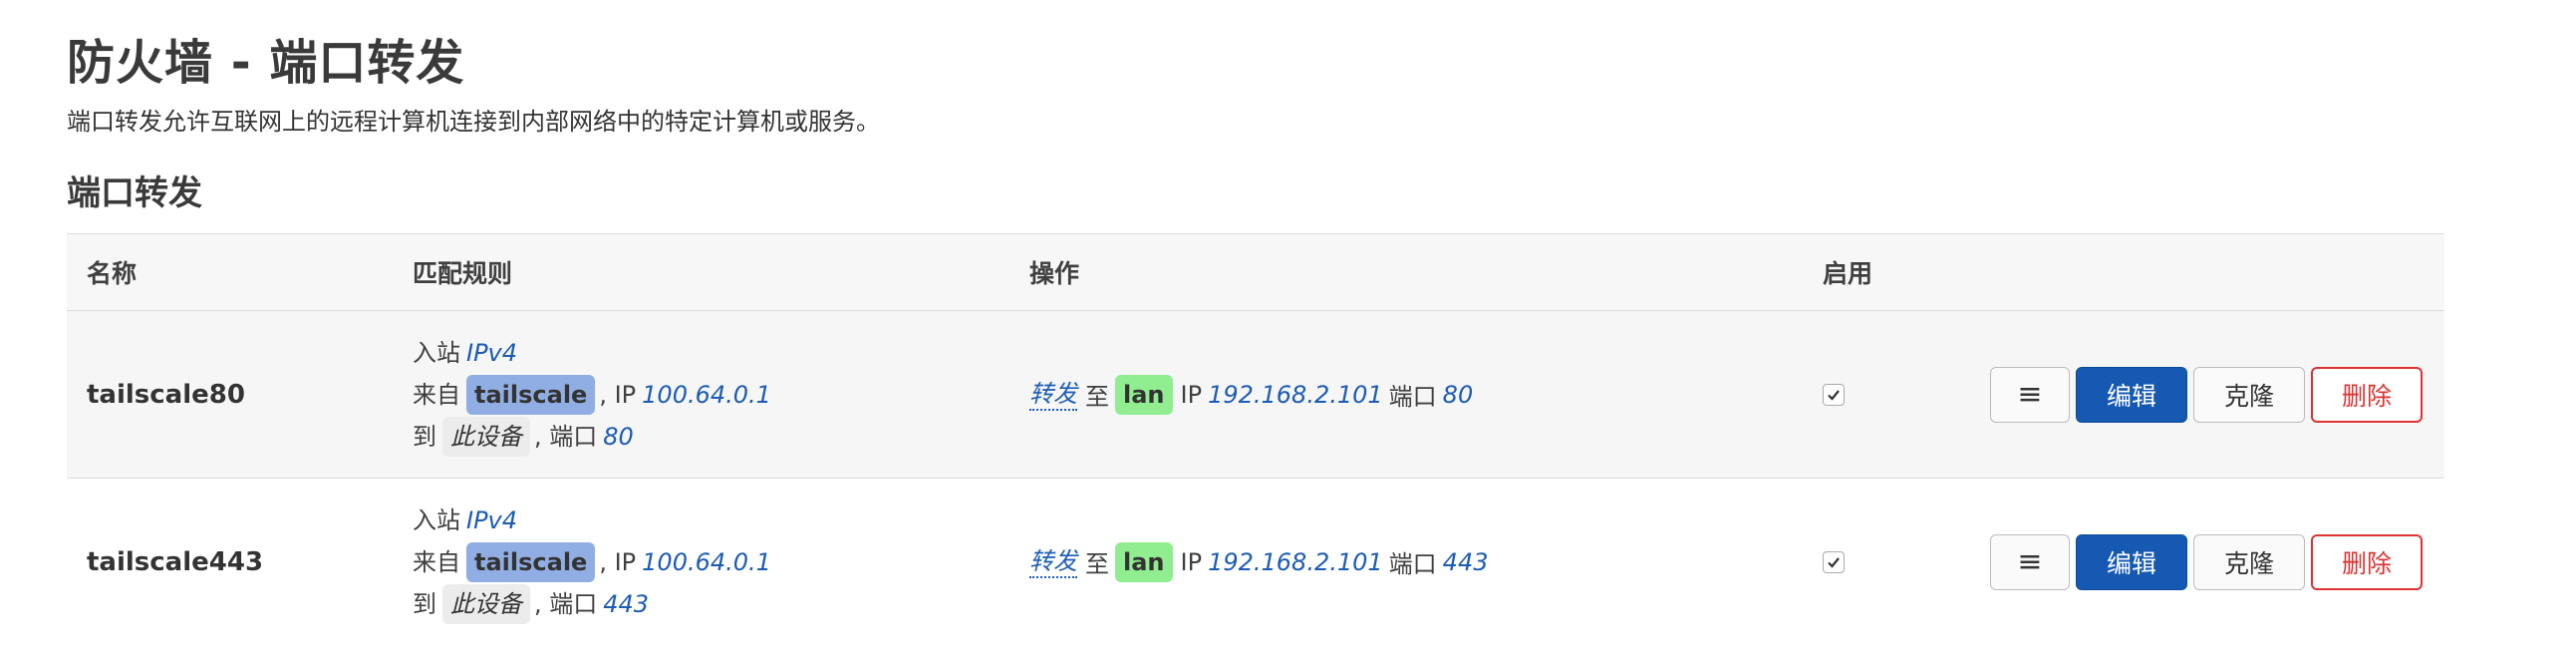  I want to click on rule-name: tailscale443, so click(175, 561).